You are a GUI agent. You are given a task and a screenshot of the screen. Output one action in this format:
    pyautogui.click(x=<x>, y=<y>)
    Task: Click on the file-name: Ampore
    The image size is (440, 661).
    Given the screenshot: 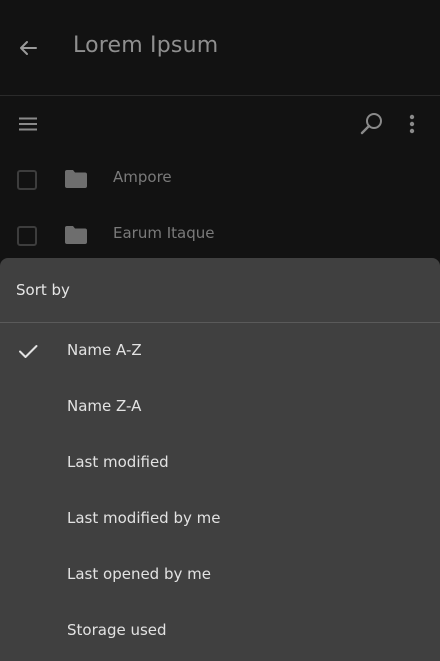 What is the action you would take?
    pyautogui.click(x=142, y=177)
    